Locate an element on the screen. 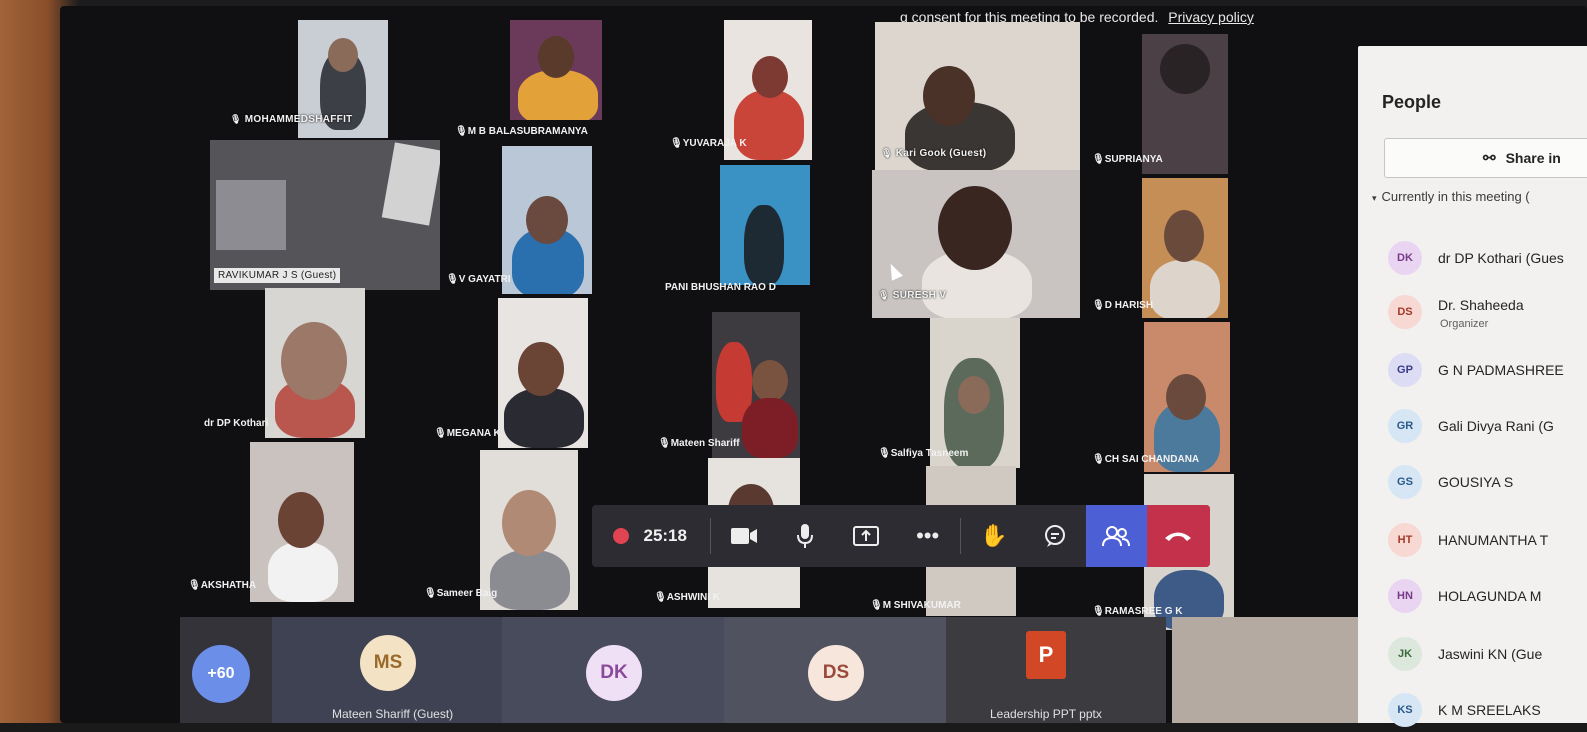 This screenshot has height=732, width=1587. participant-name-text: YUVARAJA K is located at coordinates (714, 143).